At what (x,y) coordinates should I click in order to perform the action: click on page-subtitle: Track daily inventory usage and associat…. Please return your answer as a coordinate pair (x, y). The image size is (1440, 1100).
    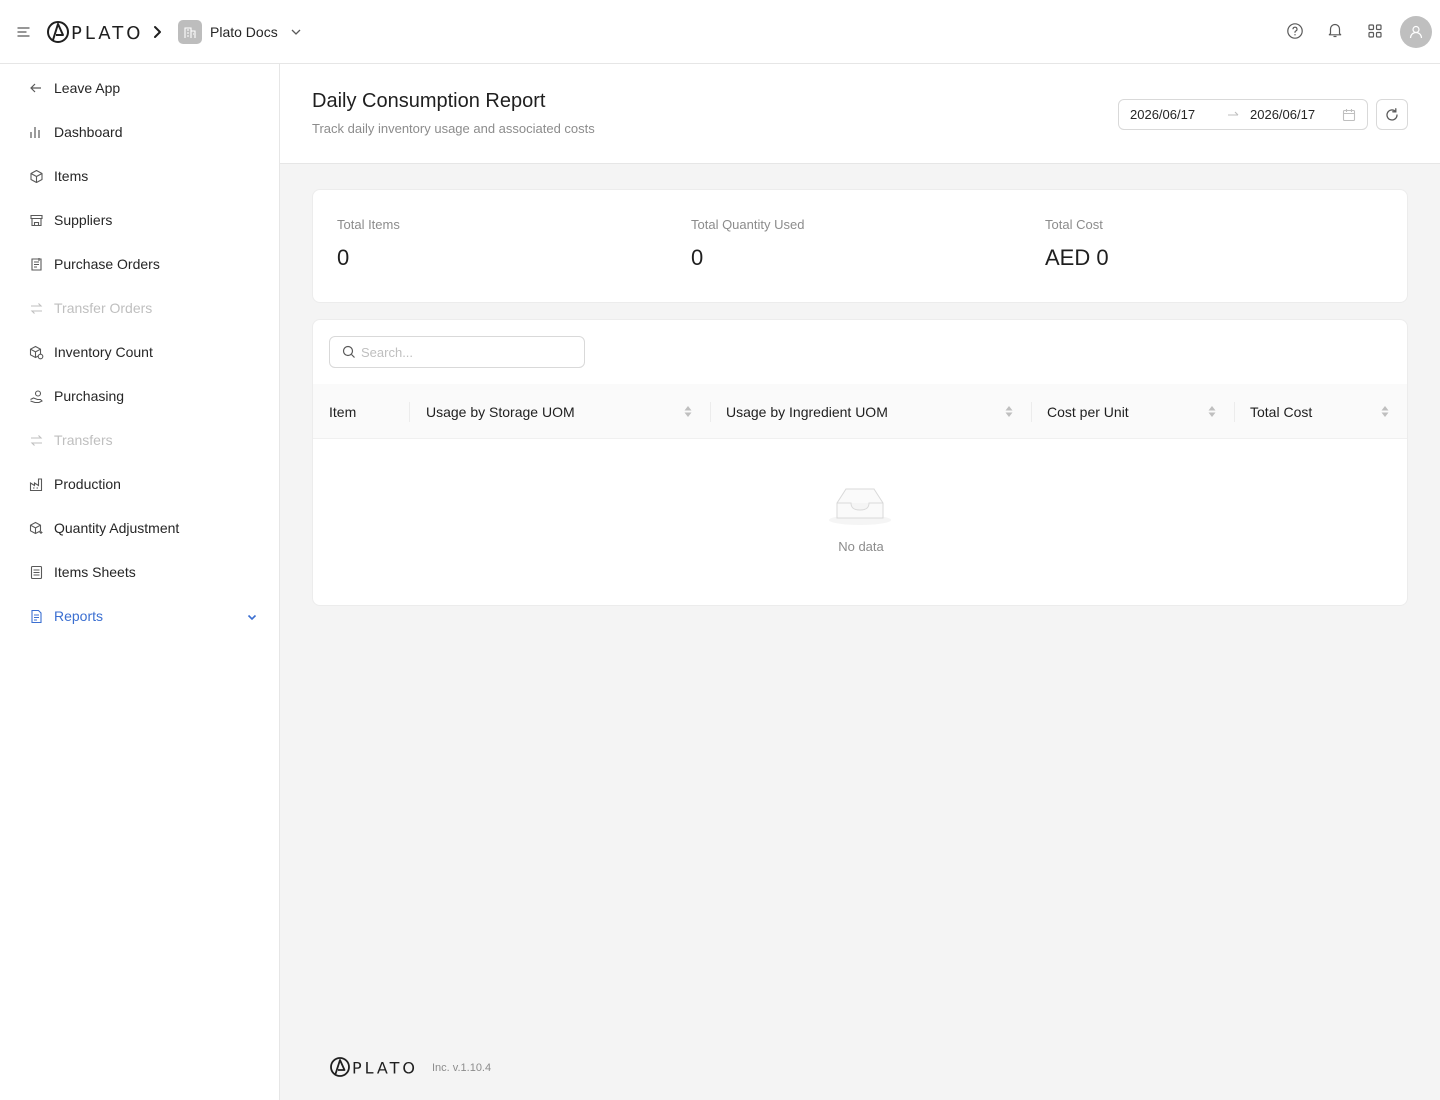
    Looking at the image, I should click on (453, 128).